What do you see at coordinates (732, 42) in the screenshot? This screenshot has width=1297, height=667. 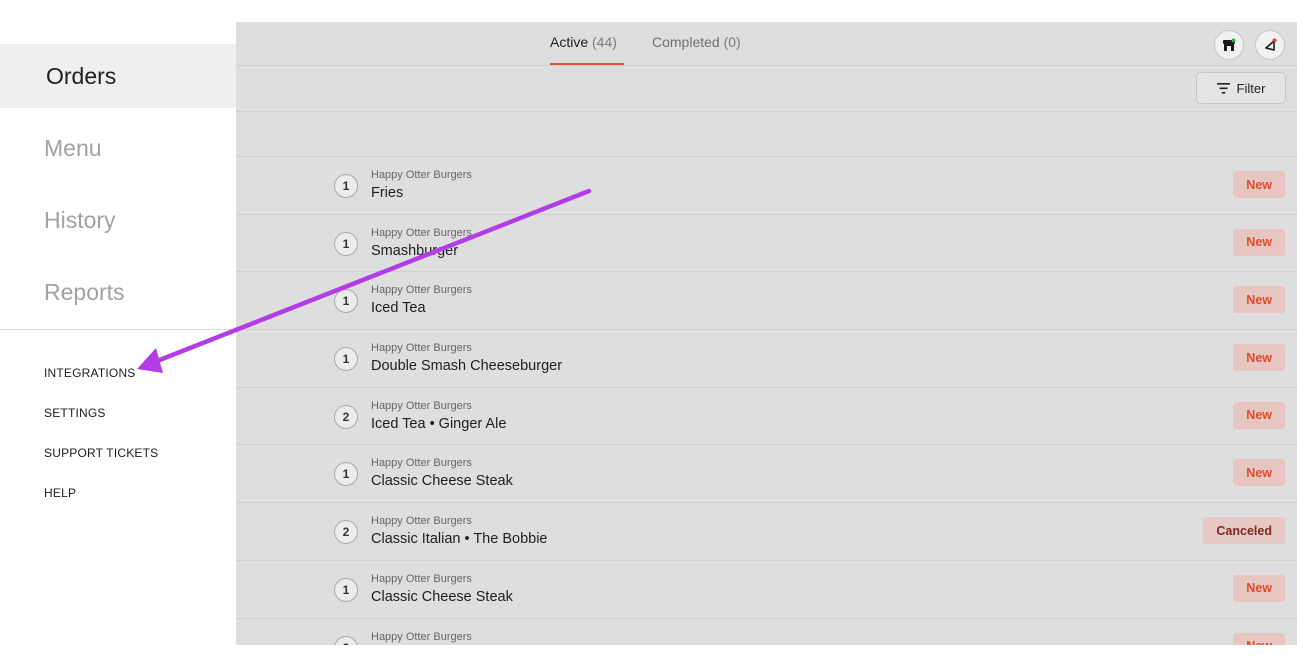 I see `tab-completed-count: (0)` at bounding box center [732, 42].